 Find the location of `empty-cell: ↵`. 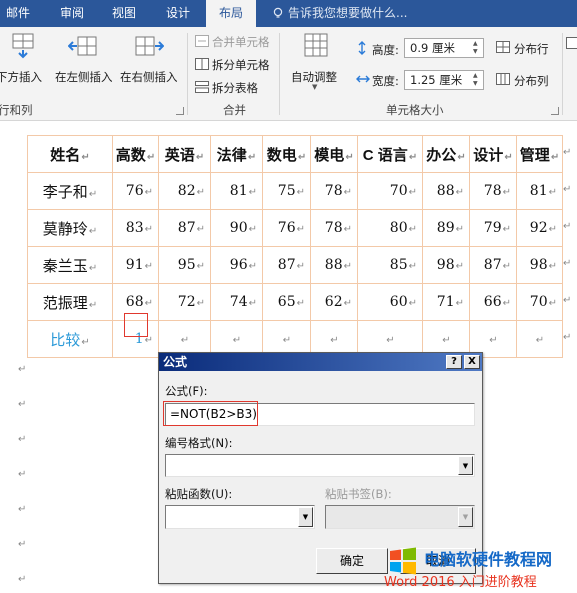

empty-cell: ↵ is located at coordinates (539, 339).